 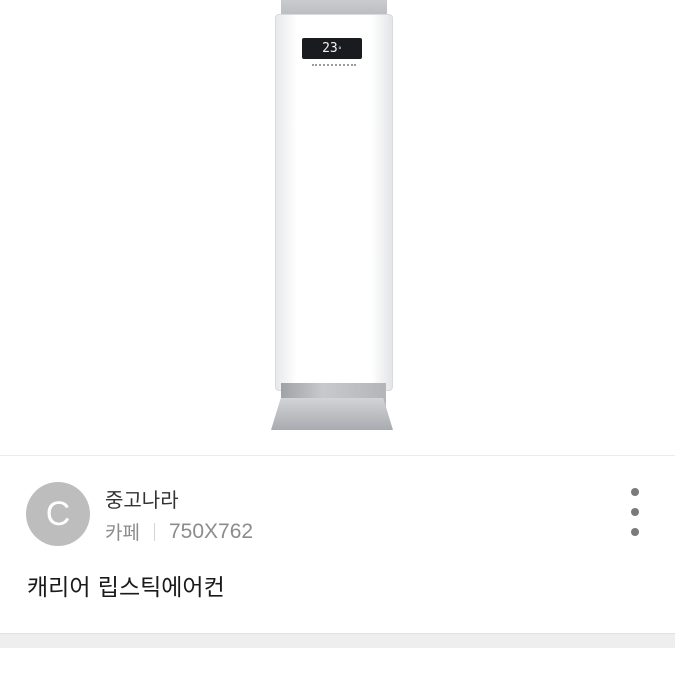 What do you see at coordinates (339, 50) in the screenshot?
I see `temperature-unit: °` at bounding box center [339, 50].